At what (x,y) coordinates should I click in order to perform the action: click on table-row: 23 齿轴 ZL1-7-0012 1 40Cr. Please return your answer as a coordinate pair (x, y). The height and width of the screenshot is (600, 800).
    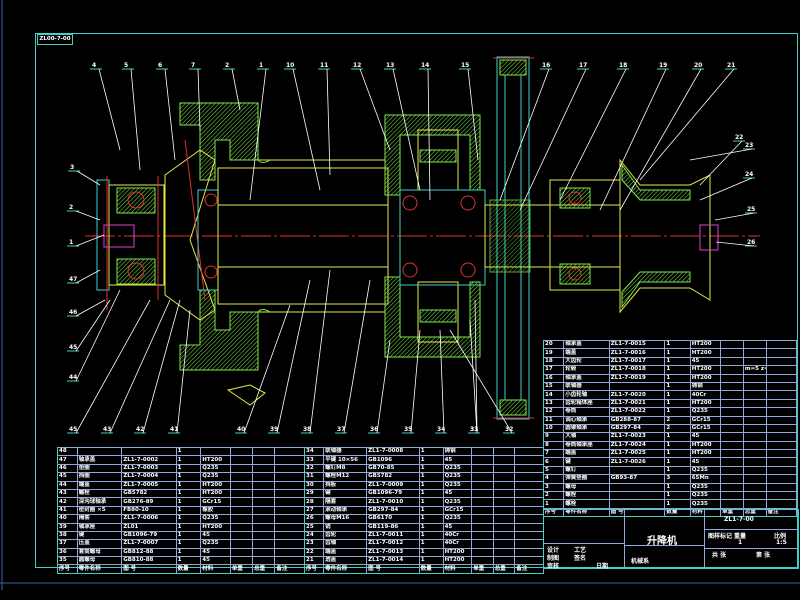
    Looking at the image, I should click on (423, 544).